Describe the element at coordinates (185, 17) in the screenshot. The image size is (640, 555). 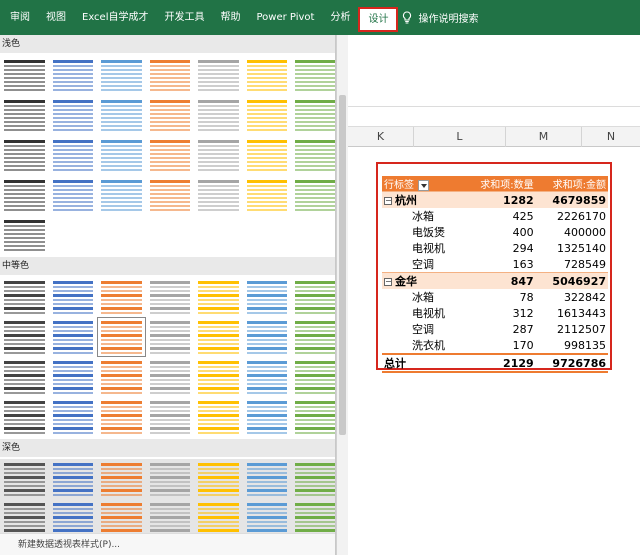
I see `tab-developer: 开发工具` at that location.